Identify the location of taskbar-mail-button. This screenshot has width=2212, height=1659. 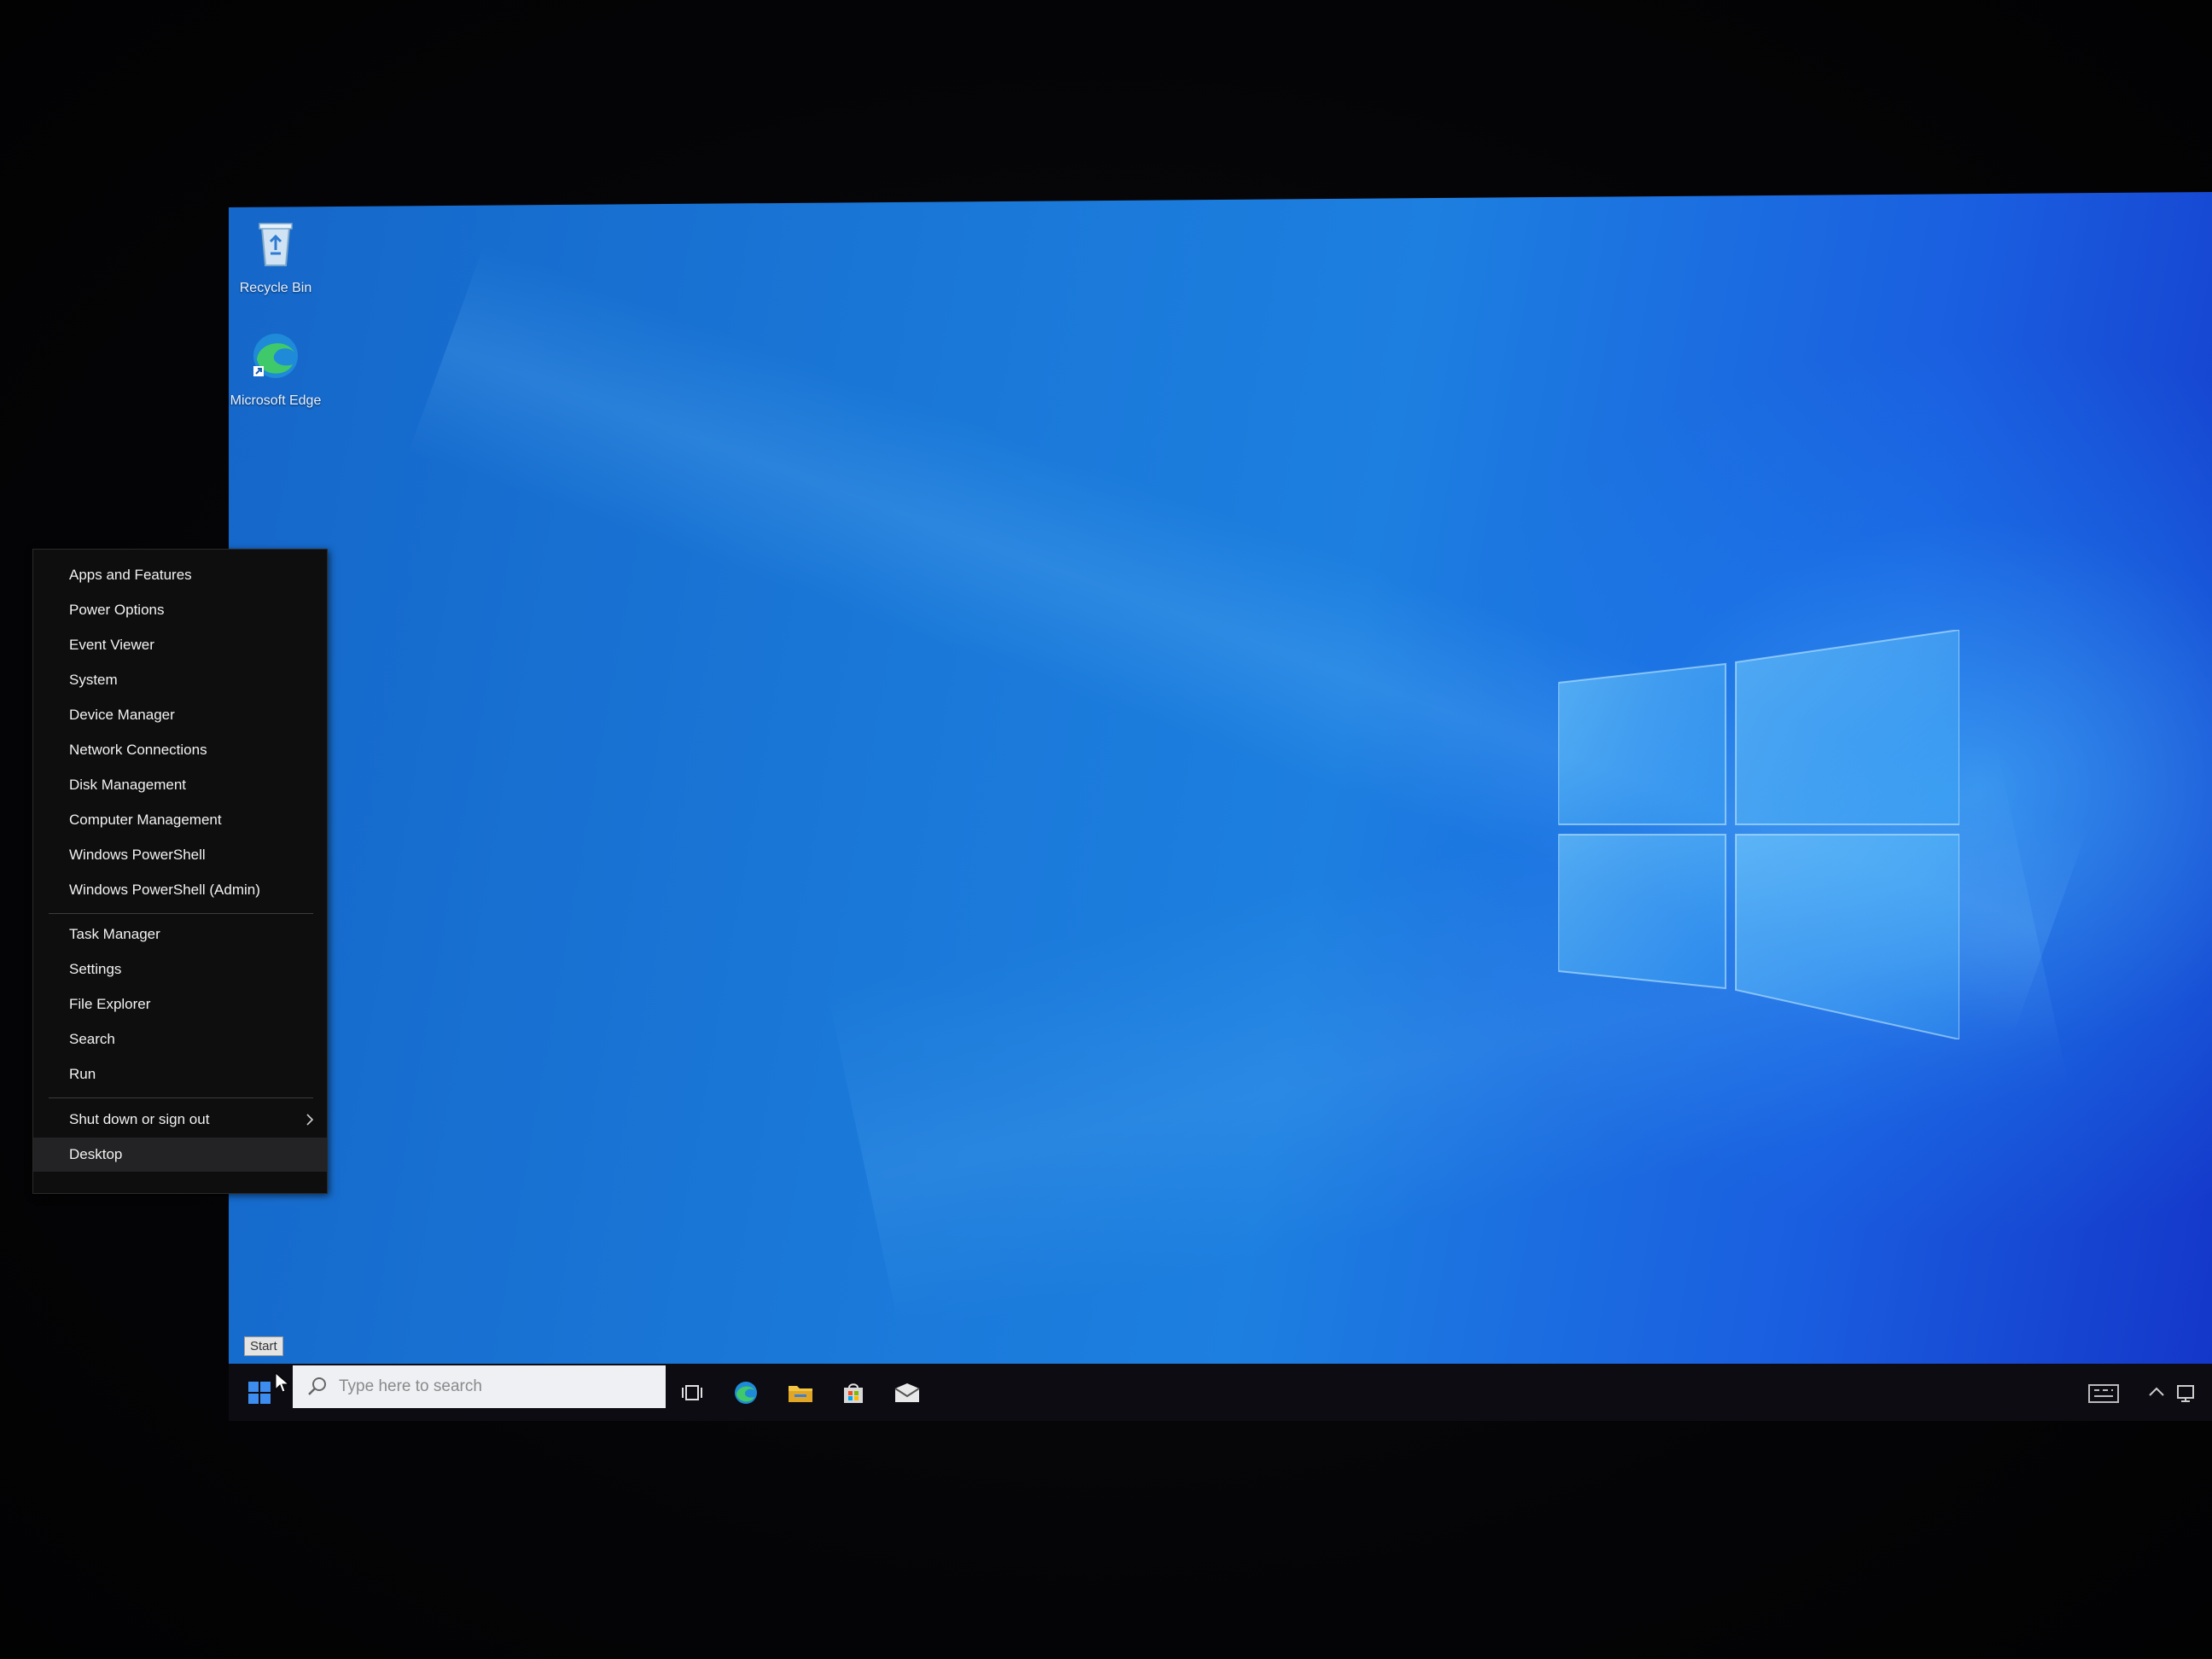
(907, 1393).